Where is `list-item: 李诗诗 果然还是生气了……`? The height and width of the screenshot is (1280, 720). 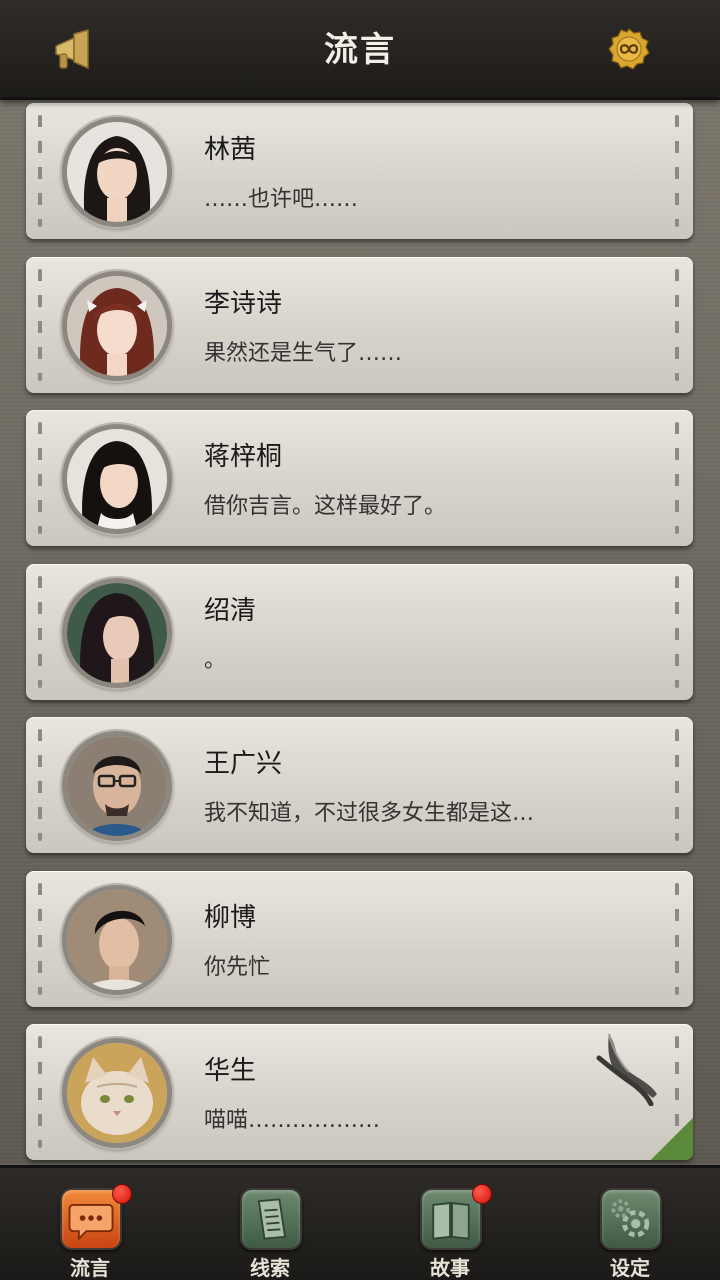 list-item: 李诗诗 果然还是生气了…… is located at coordinates (359, 325).